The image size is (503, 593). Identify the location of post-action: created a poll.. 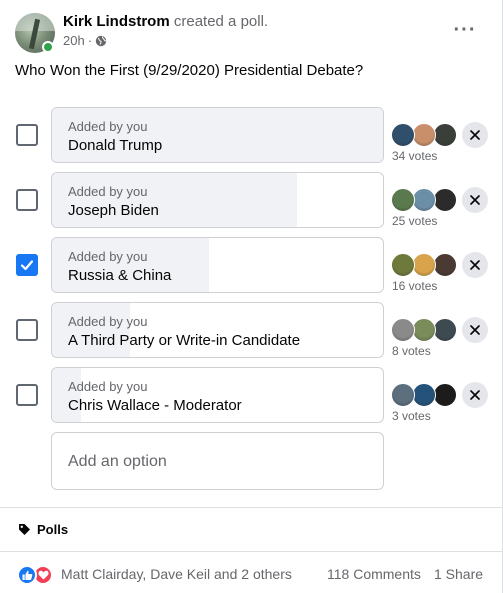
(221, 21).